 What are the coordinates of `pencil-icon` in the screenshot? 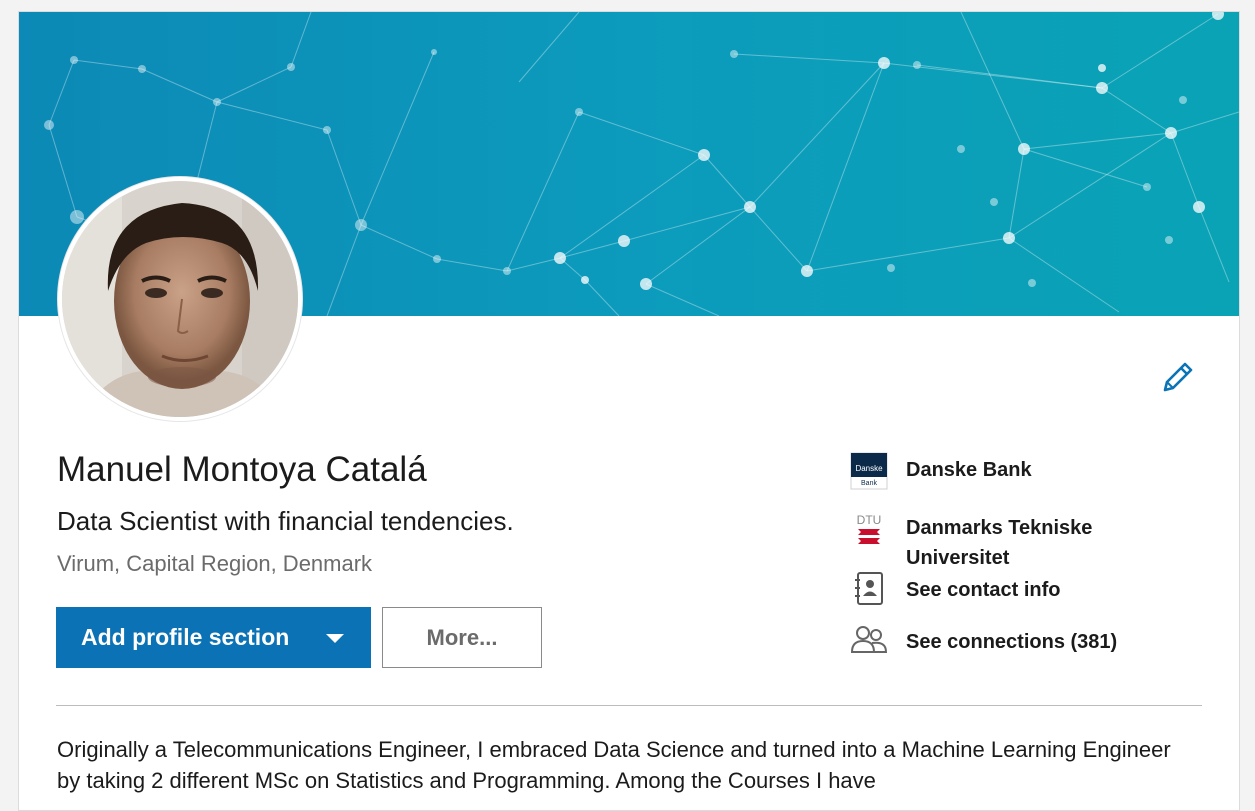 It's located at (1178, 377).